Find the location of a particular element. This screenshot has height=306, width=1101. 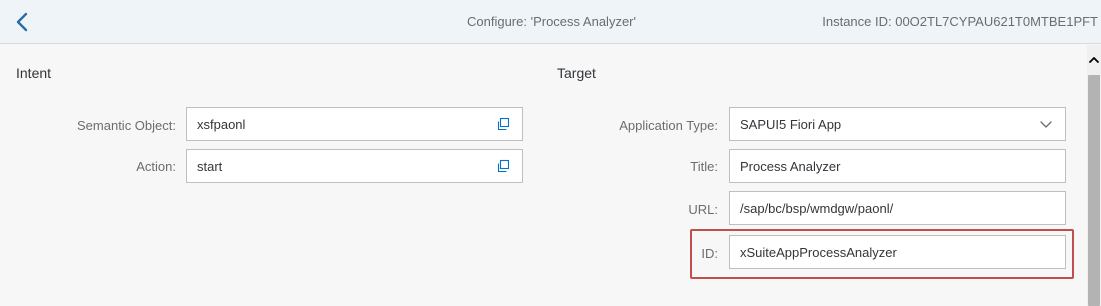

vertical-scrollbar is located at coordinates (1094, 175).